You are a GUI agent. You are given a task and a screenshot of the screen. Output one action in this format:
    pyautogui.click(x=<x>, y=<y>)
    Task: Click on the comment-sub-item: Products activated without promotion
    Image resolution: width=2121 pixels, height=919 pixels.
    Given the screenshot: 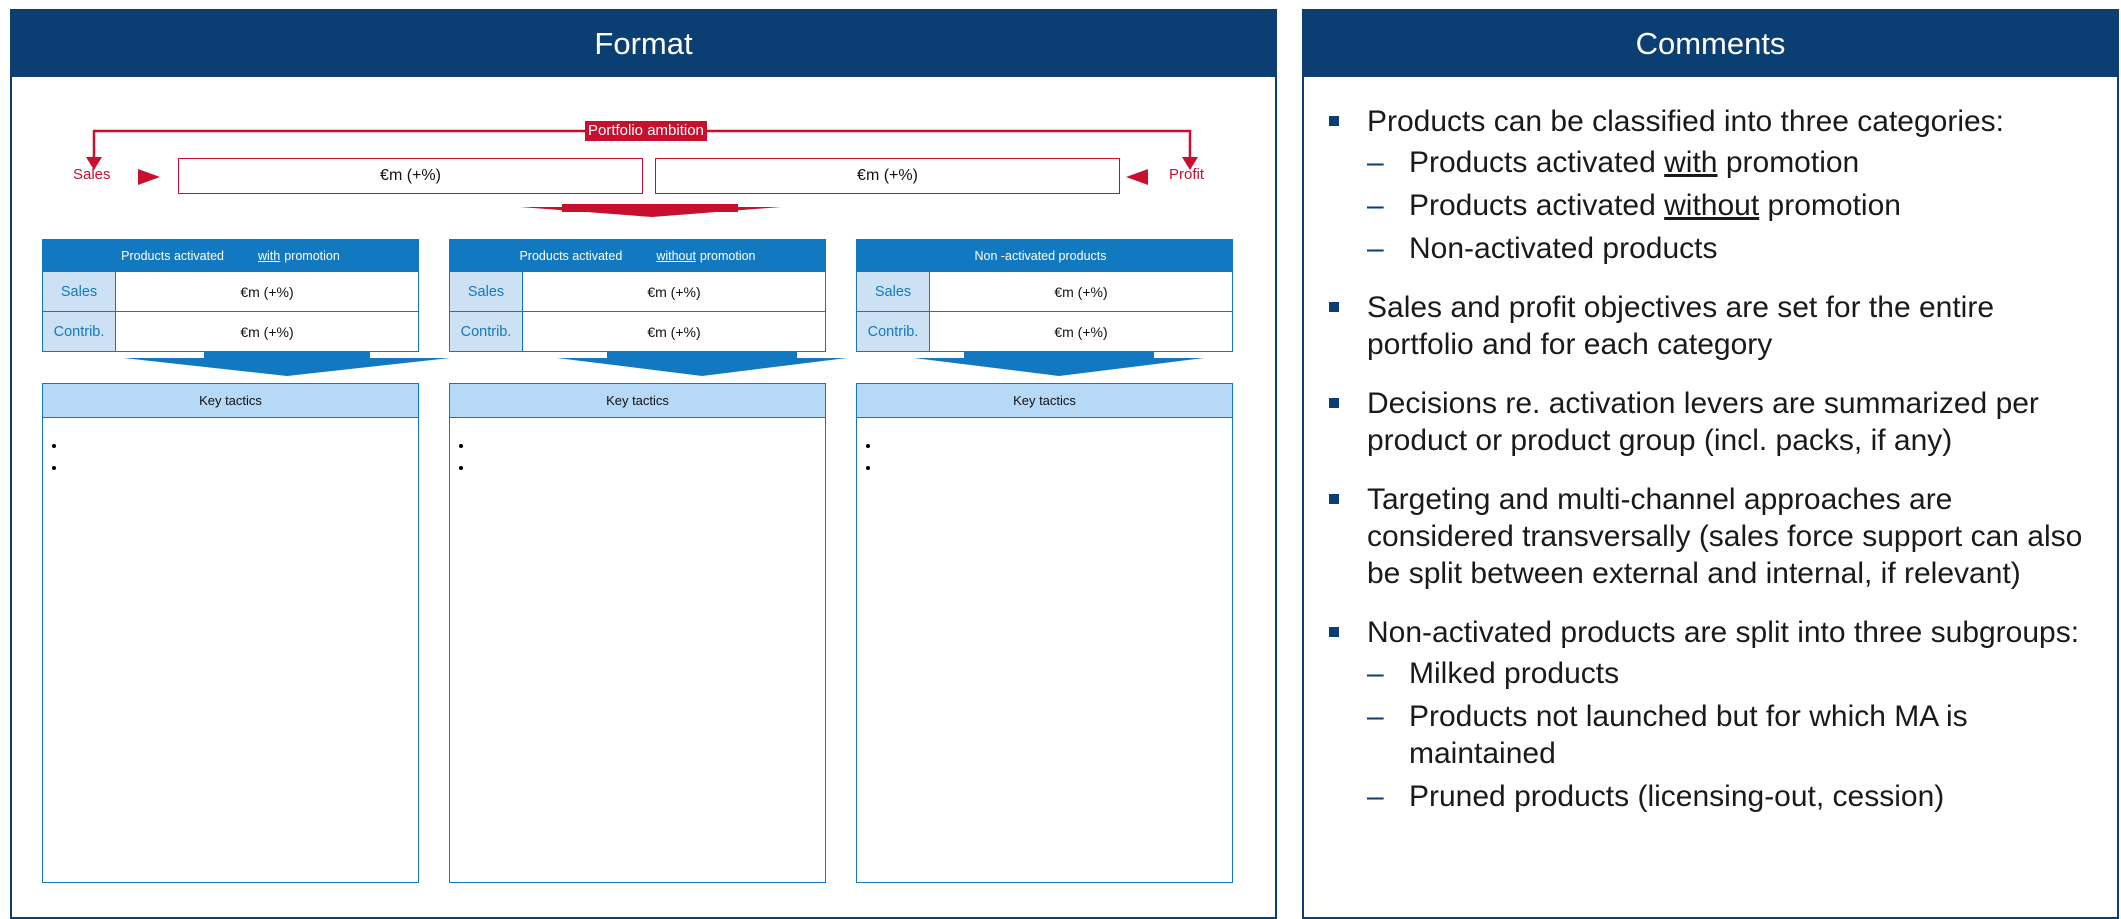 What is the action you would take?
    pyautogui.click(x=1732, y=205)
    